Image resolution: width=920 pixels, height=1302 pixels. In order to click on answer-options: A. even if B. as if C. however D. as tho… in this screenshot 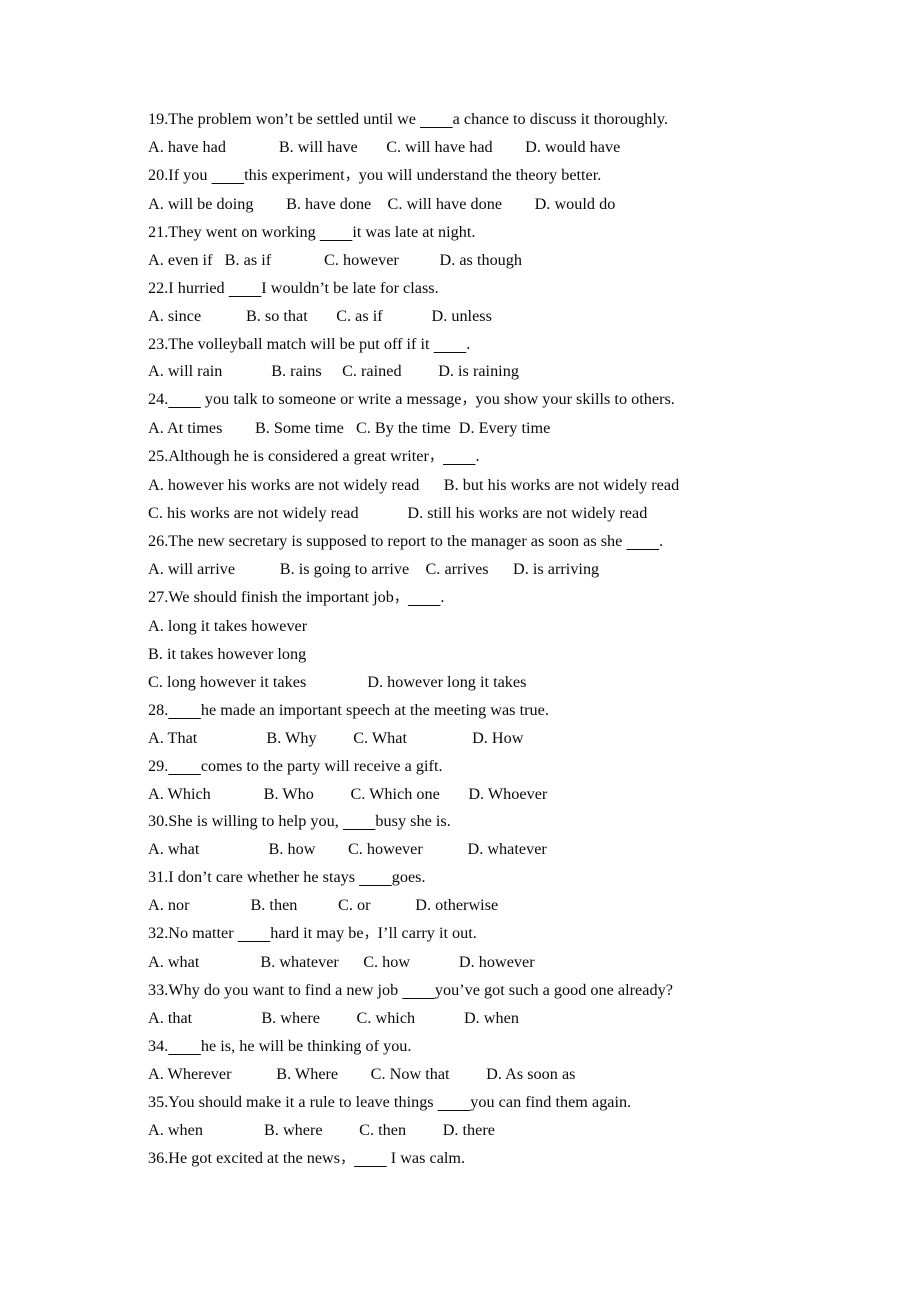, I will do `click(335, 259)`.